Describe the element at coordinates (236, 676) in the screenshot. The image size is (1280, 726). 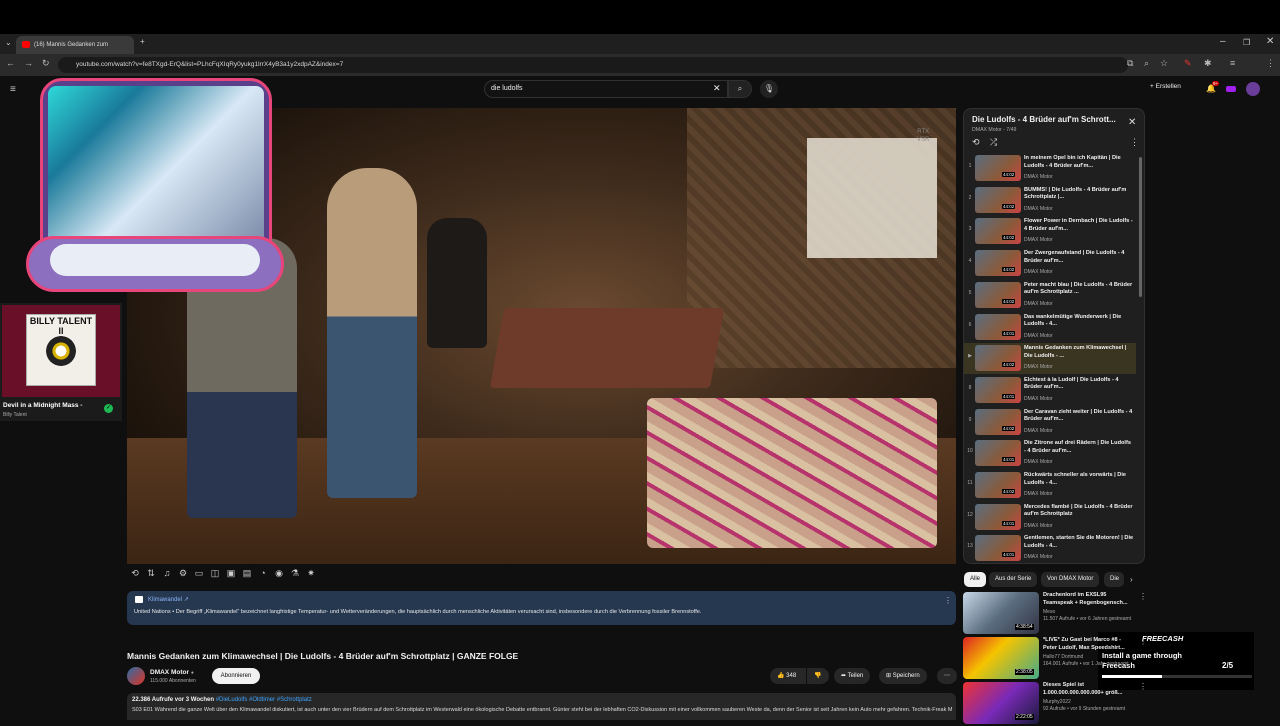
I see `subscribe-button: Abonnieren` at that location.